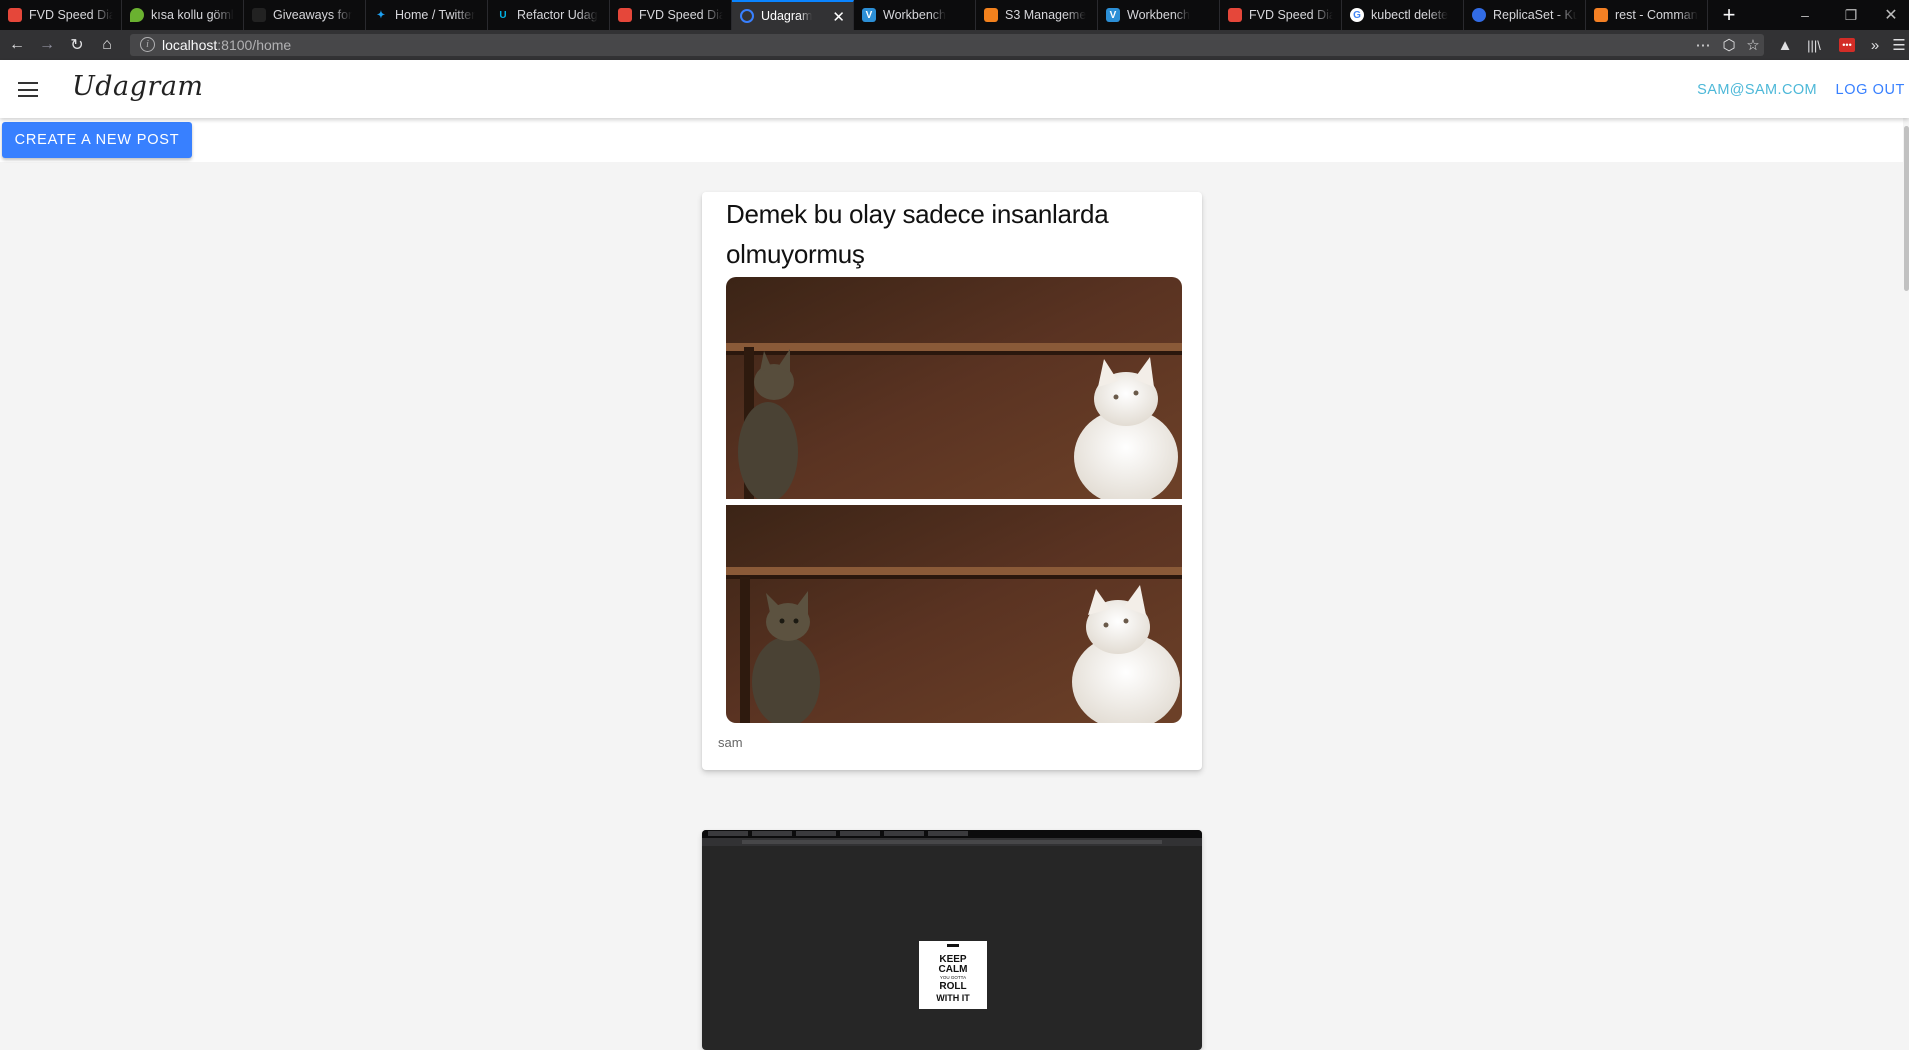  What do you see at coordinates (1888, 15) in the screenshot?
I see `close-window-button: ✕` at bounding box center [1888, 15].